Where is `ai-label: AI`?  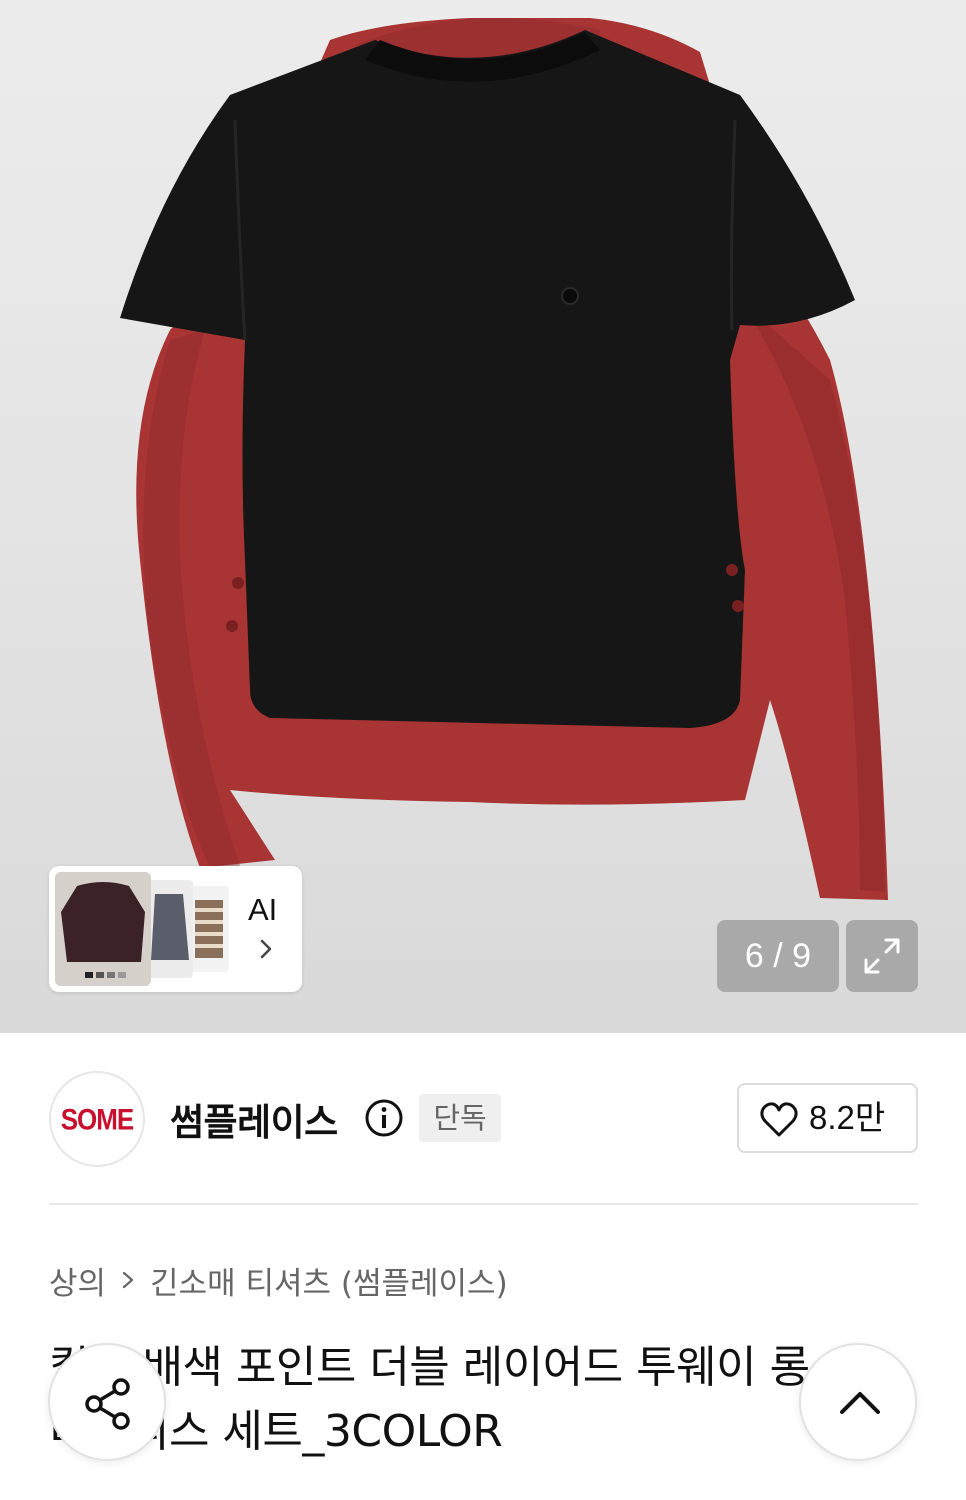
ai-label: AI is located at coordinates (263, 909).